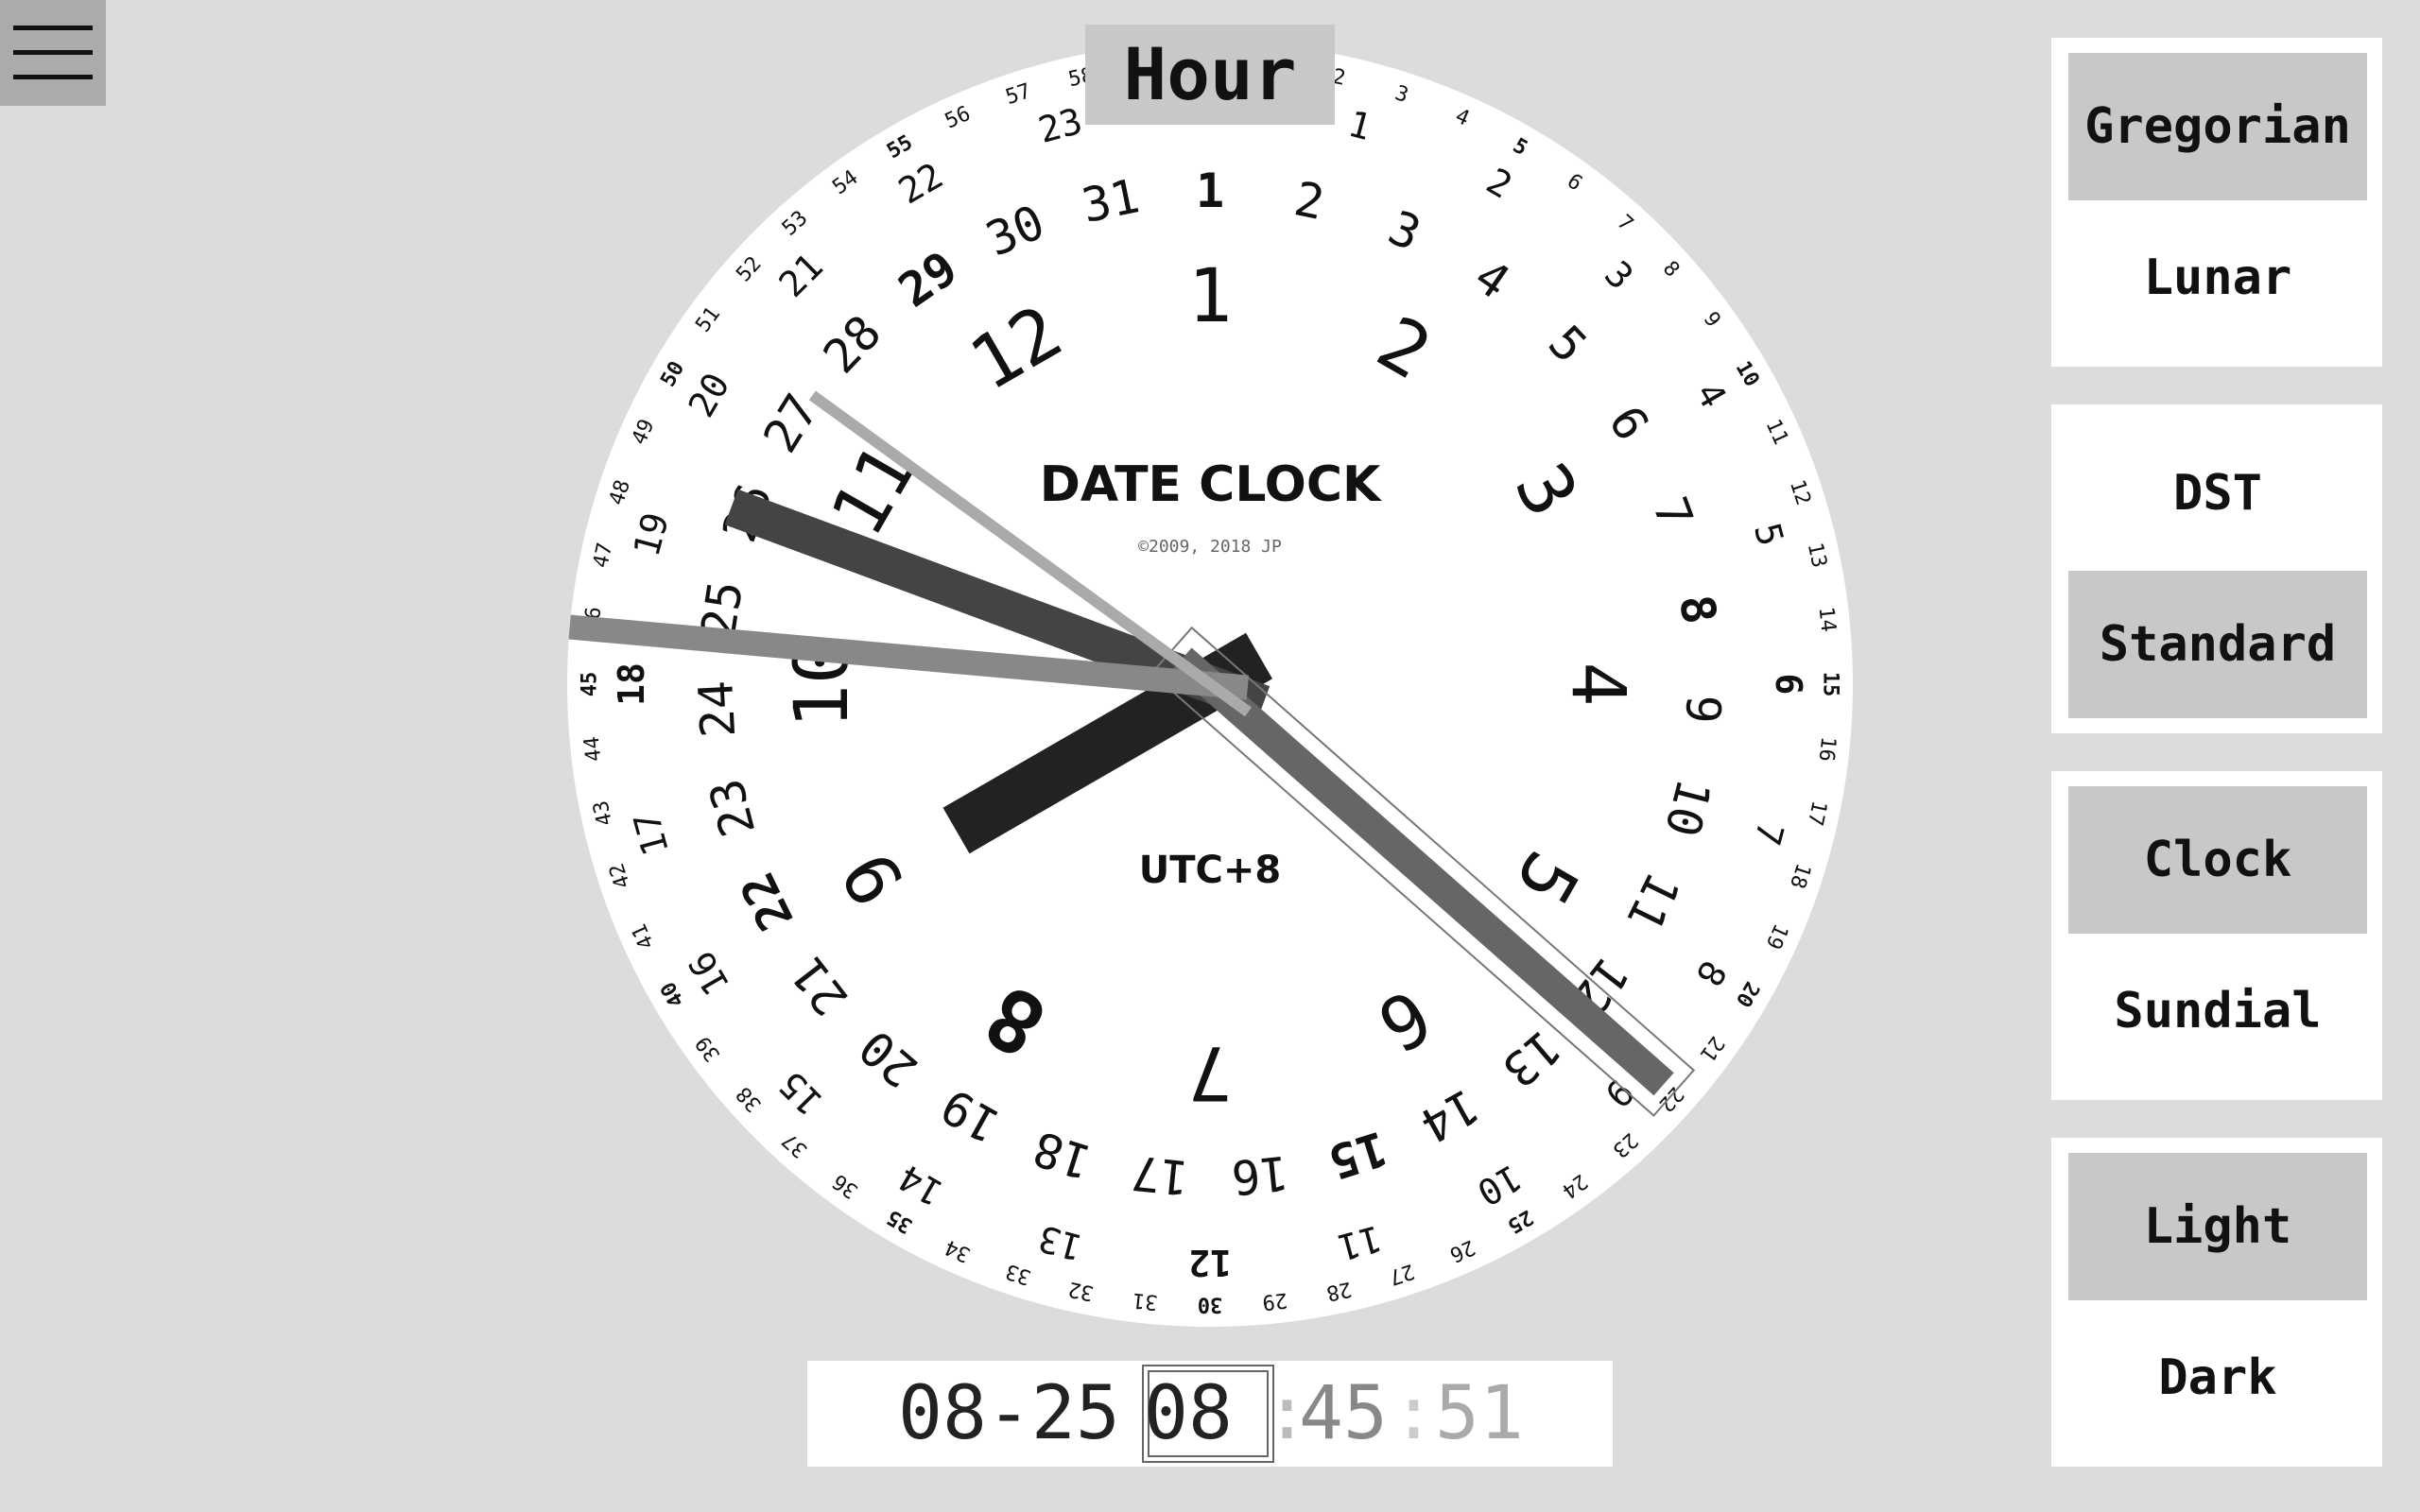 The width and height of the screenshot is (2420, 1512). I want to click on clock-option: Clock, so click(2217, 860).